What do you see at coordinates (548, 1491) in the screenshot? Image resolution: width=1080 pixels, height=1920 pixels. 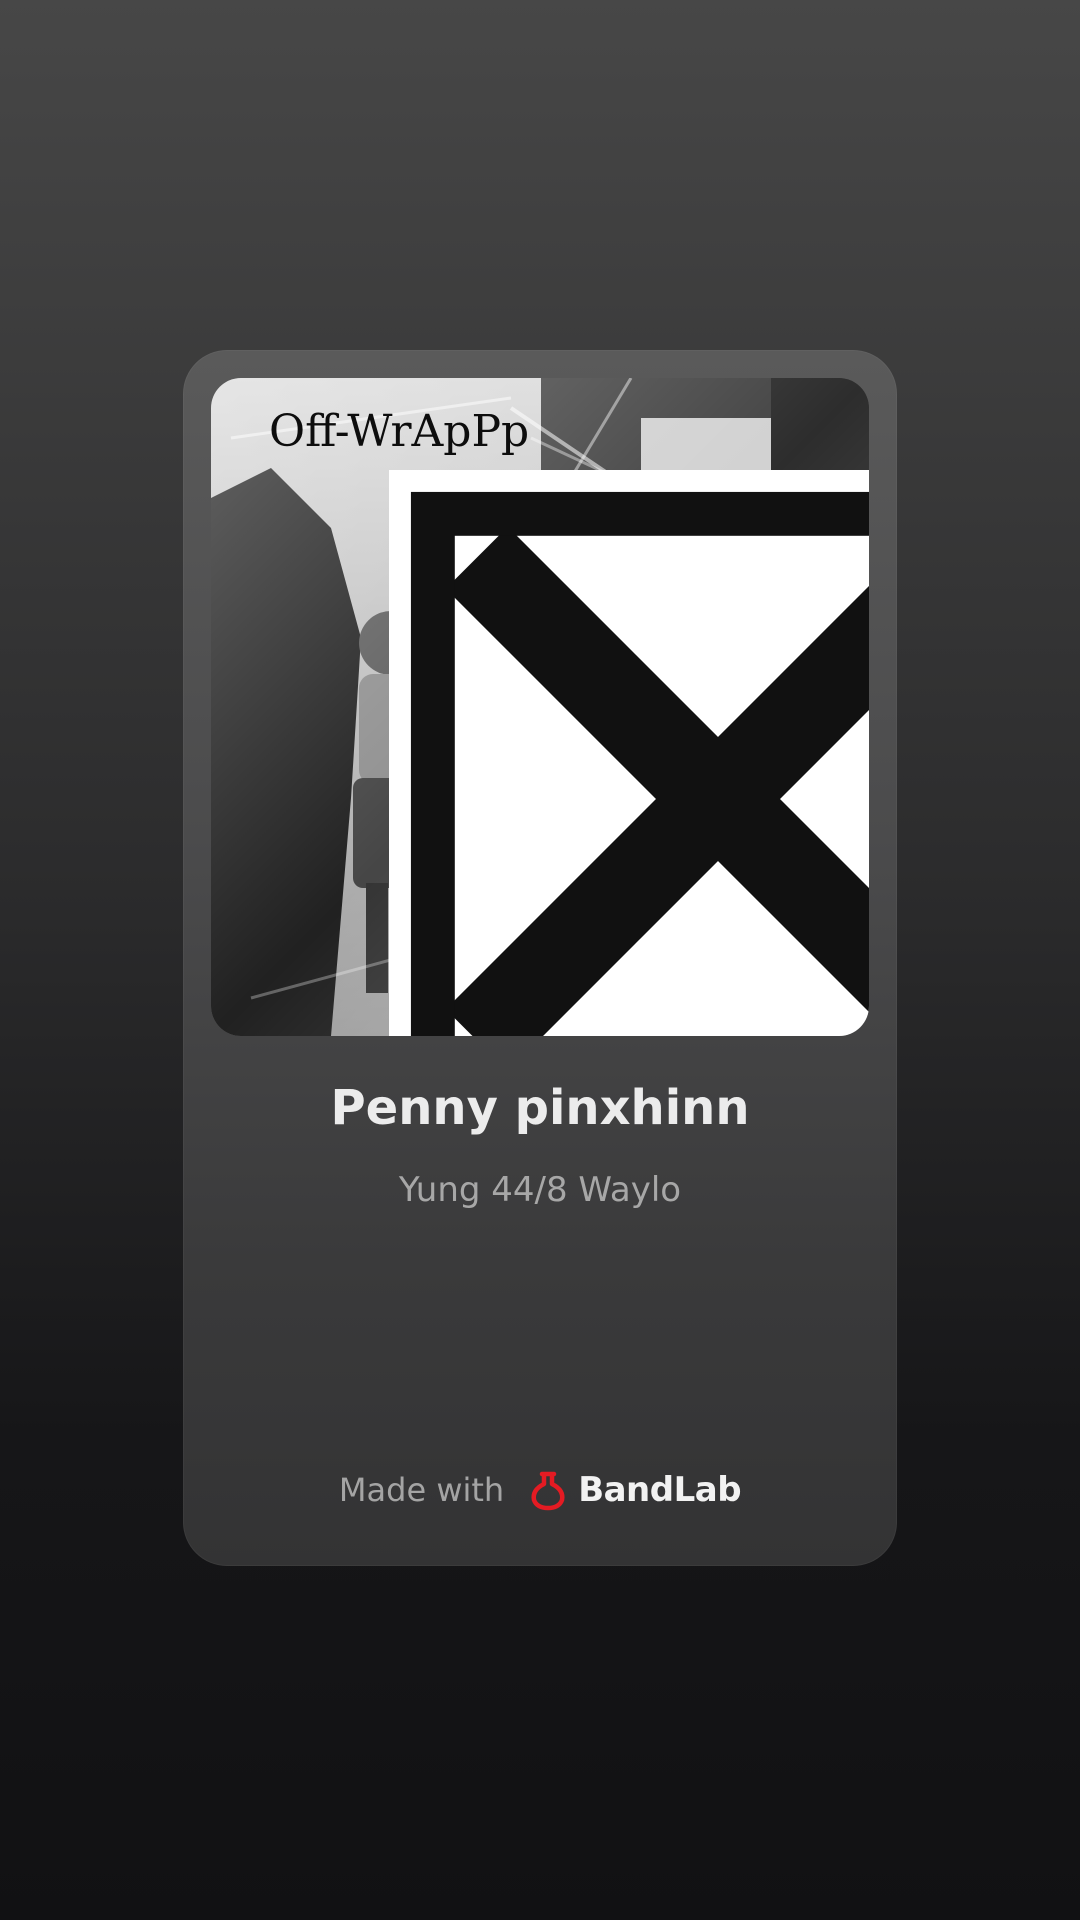 I see `bandlab-flask-icon` at bounding box center [548, 1491].